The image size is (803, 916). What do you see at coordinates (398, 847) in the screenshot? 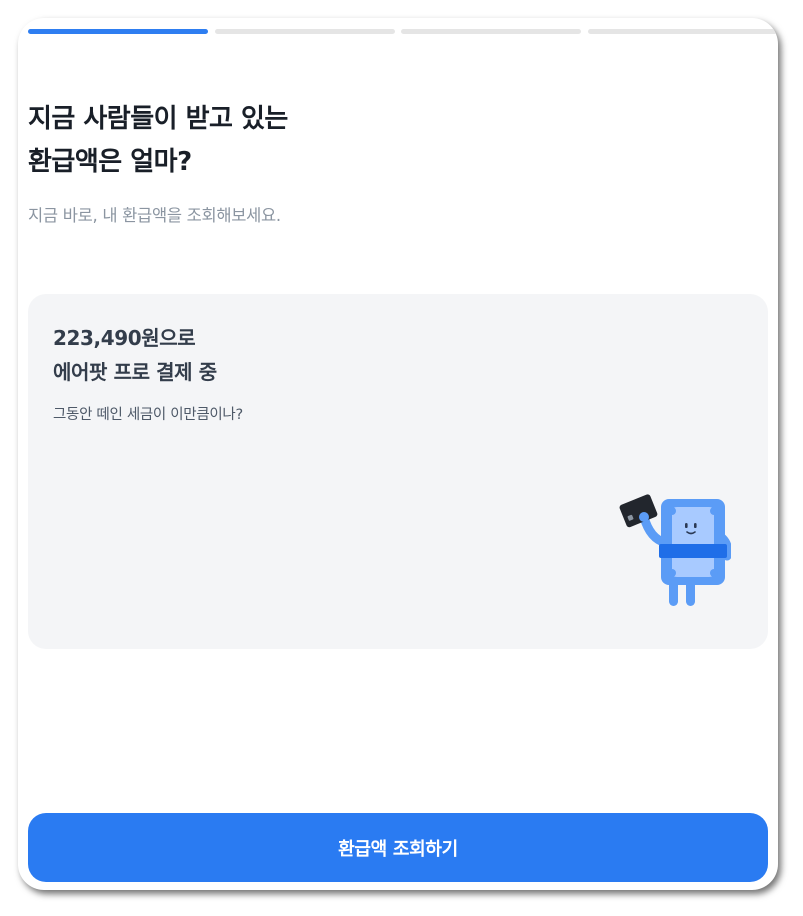
I see `check-refund-button: 환급액 조회하기` at bounding box center [398, 847].